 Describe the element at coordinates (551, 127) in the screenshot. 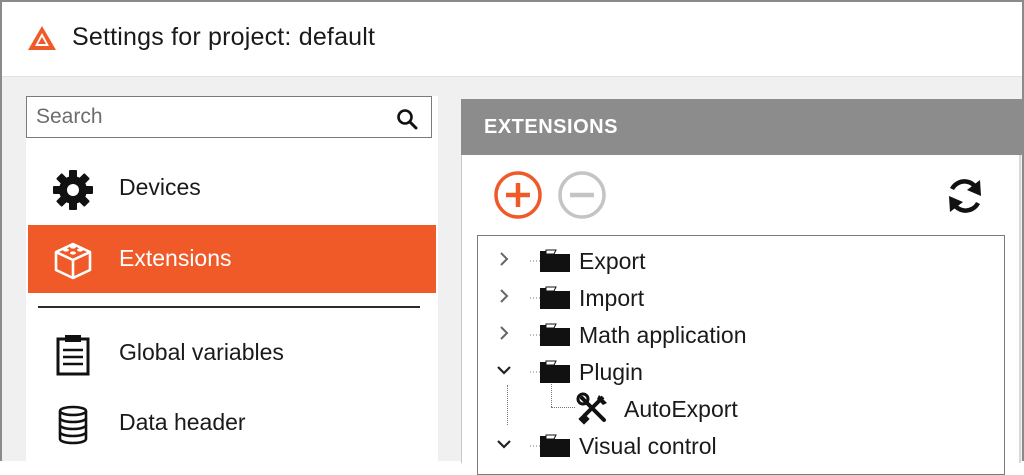

I see `panel-title: EXTENSIONS` at that location.